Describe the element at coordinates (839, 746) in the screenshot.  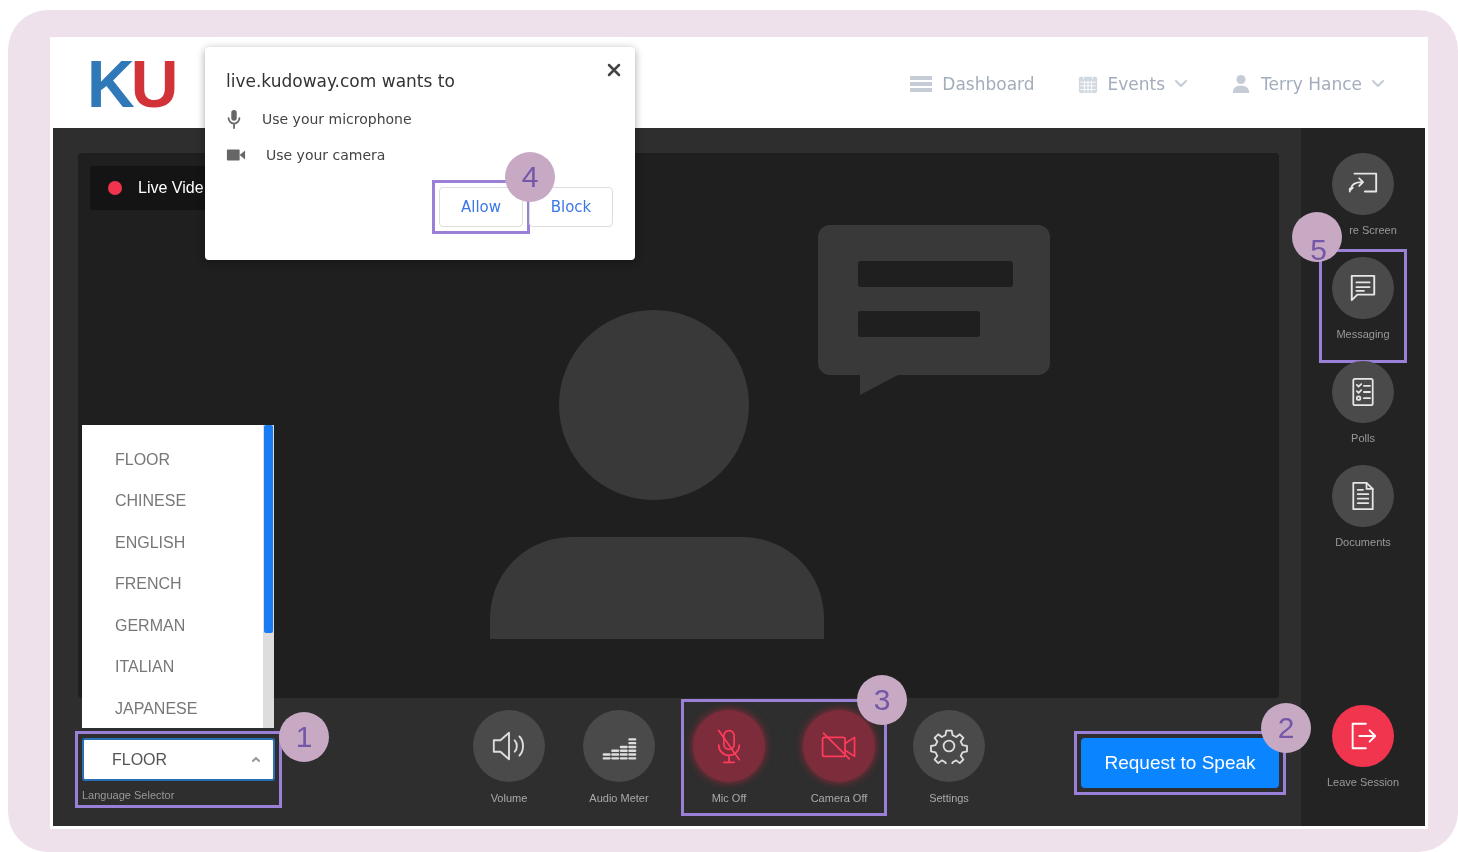
I see `camera-button` at that location.